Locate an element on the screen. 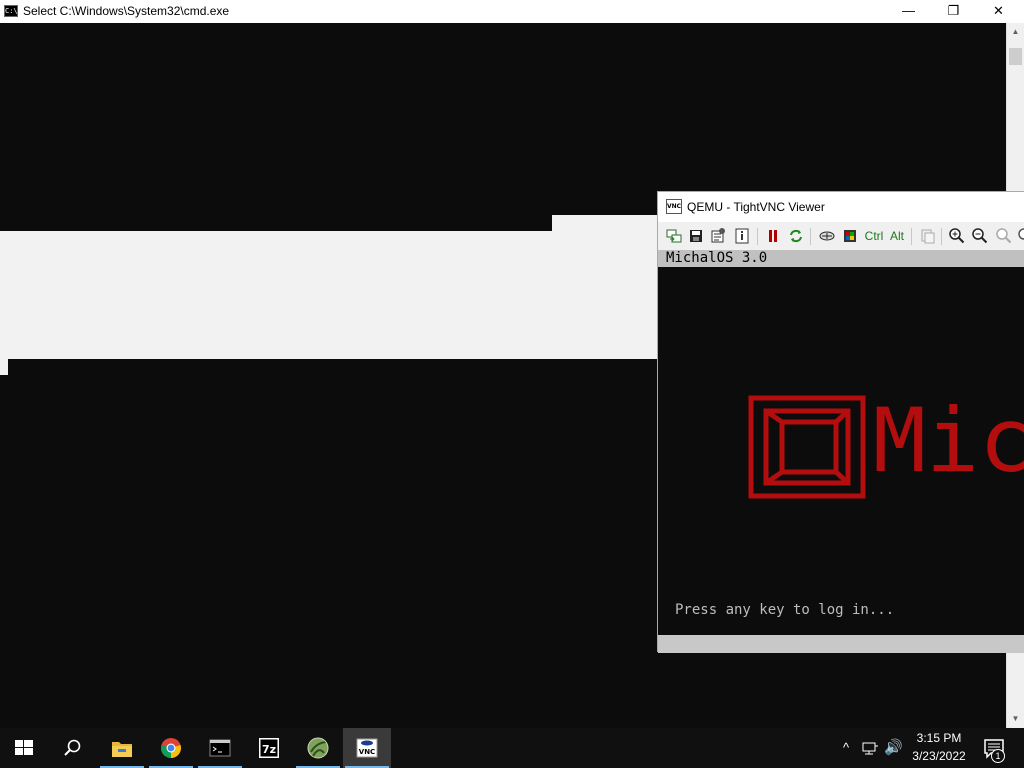  vnc-icon: VNC is located at coordinates (367, 748).